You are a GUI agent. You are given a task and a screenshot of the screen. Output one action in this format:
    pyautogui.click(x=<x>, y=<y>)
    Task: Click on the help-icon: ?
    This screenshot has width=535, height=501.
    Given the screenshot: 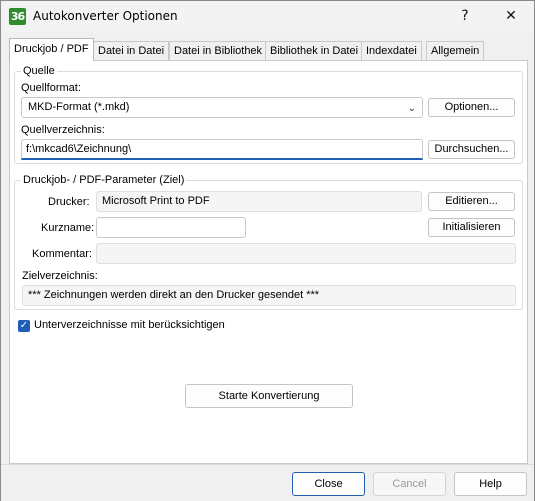 What is the action you would take?
    pyautogui.click(x=465, y=16)
    